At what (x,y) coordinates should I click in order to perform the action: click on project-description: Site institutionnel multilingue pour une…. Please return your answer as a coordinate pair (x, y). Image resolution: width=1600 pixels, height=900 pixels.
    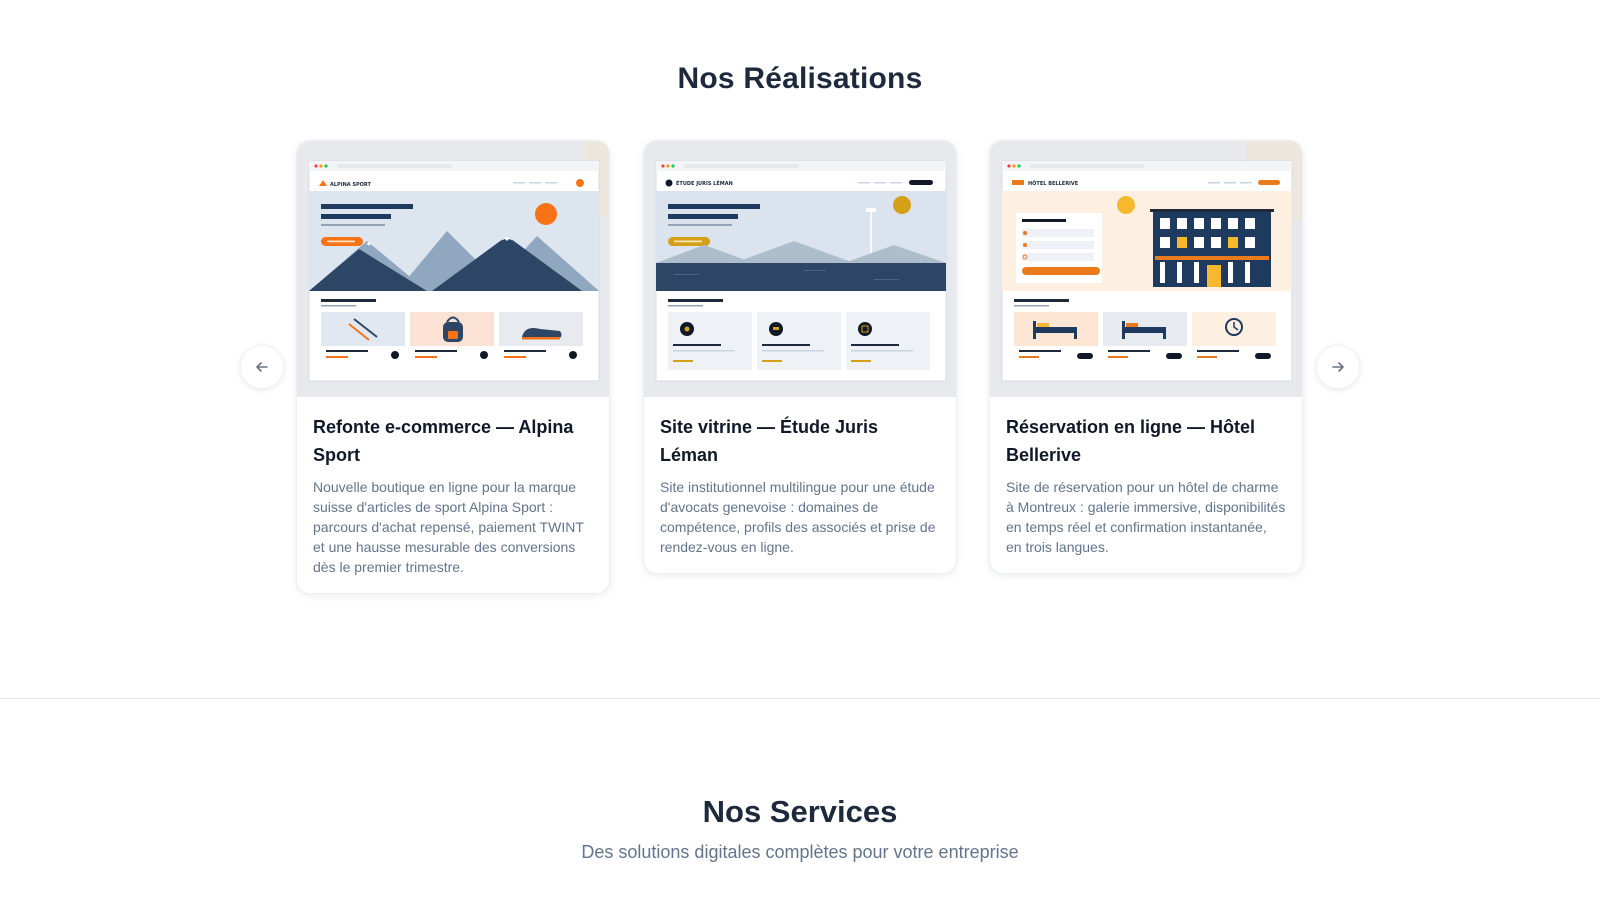
    Looking at the image, I should click on (798, 517).